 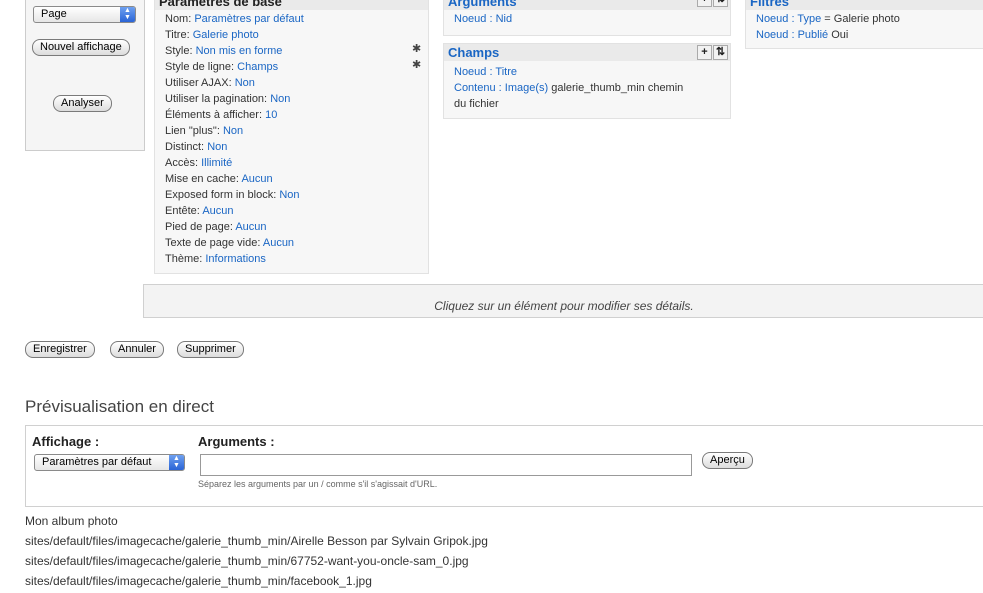 I want to click on setting-row: Utiliser la pagination: Non, so click(x=227, y=99).